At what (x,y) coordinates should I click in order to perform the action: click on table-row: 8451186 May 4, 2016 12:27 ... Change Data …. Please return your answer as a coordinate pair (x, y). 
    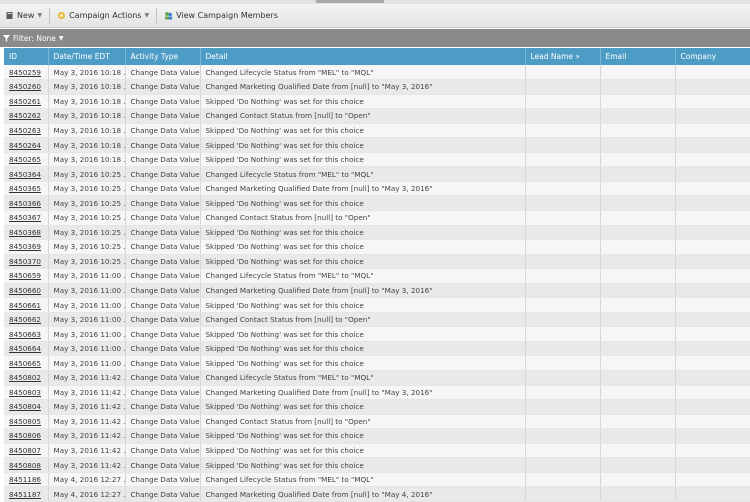
    Looking at the image, I should click on (377, 480).